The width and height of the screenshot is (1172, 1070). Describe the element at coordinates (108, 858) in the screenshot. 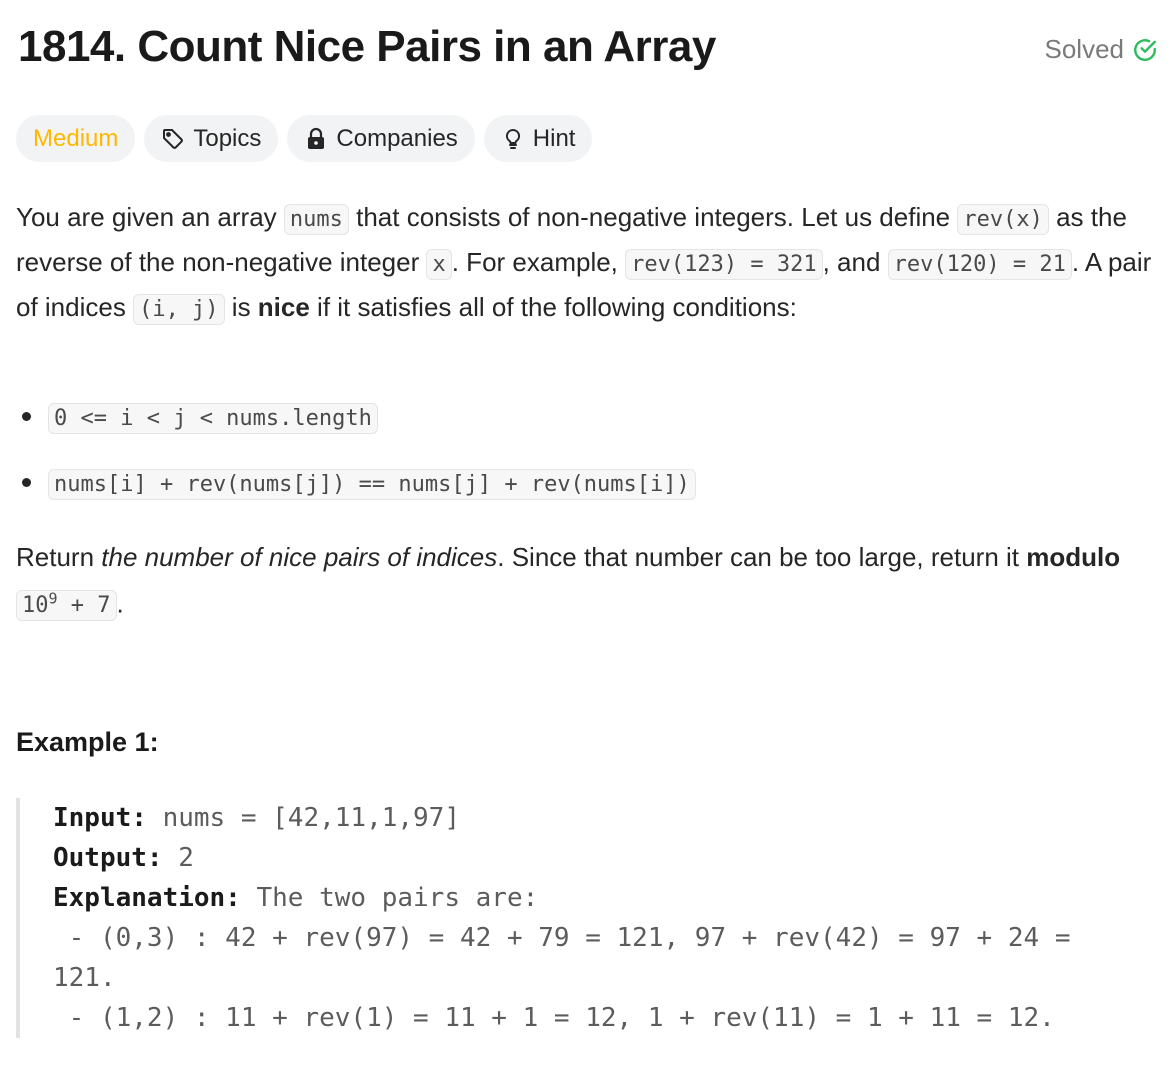

I see `output-label: Output:` at that location.